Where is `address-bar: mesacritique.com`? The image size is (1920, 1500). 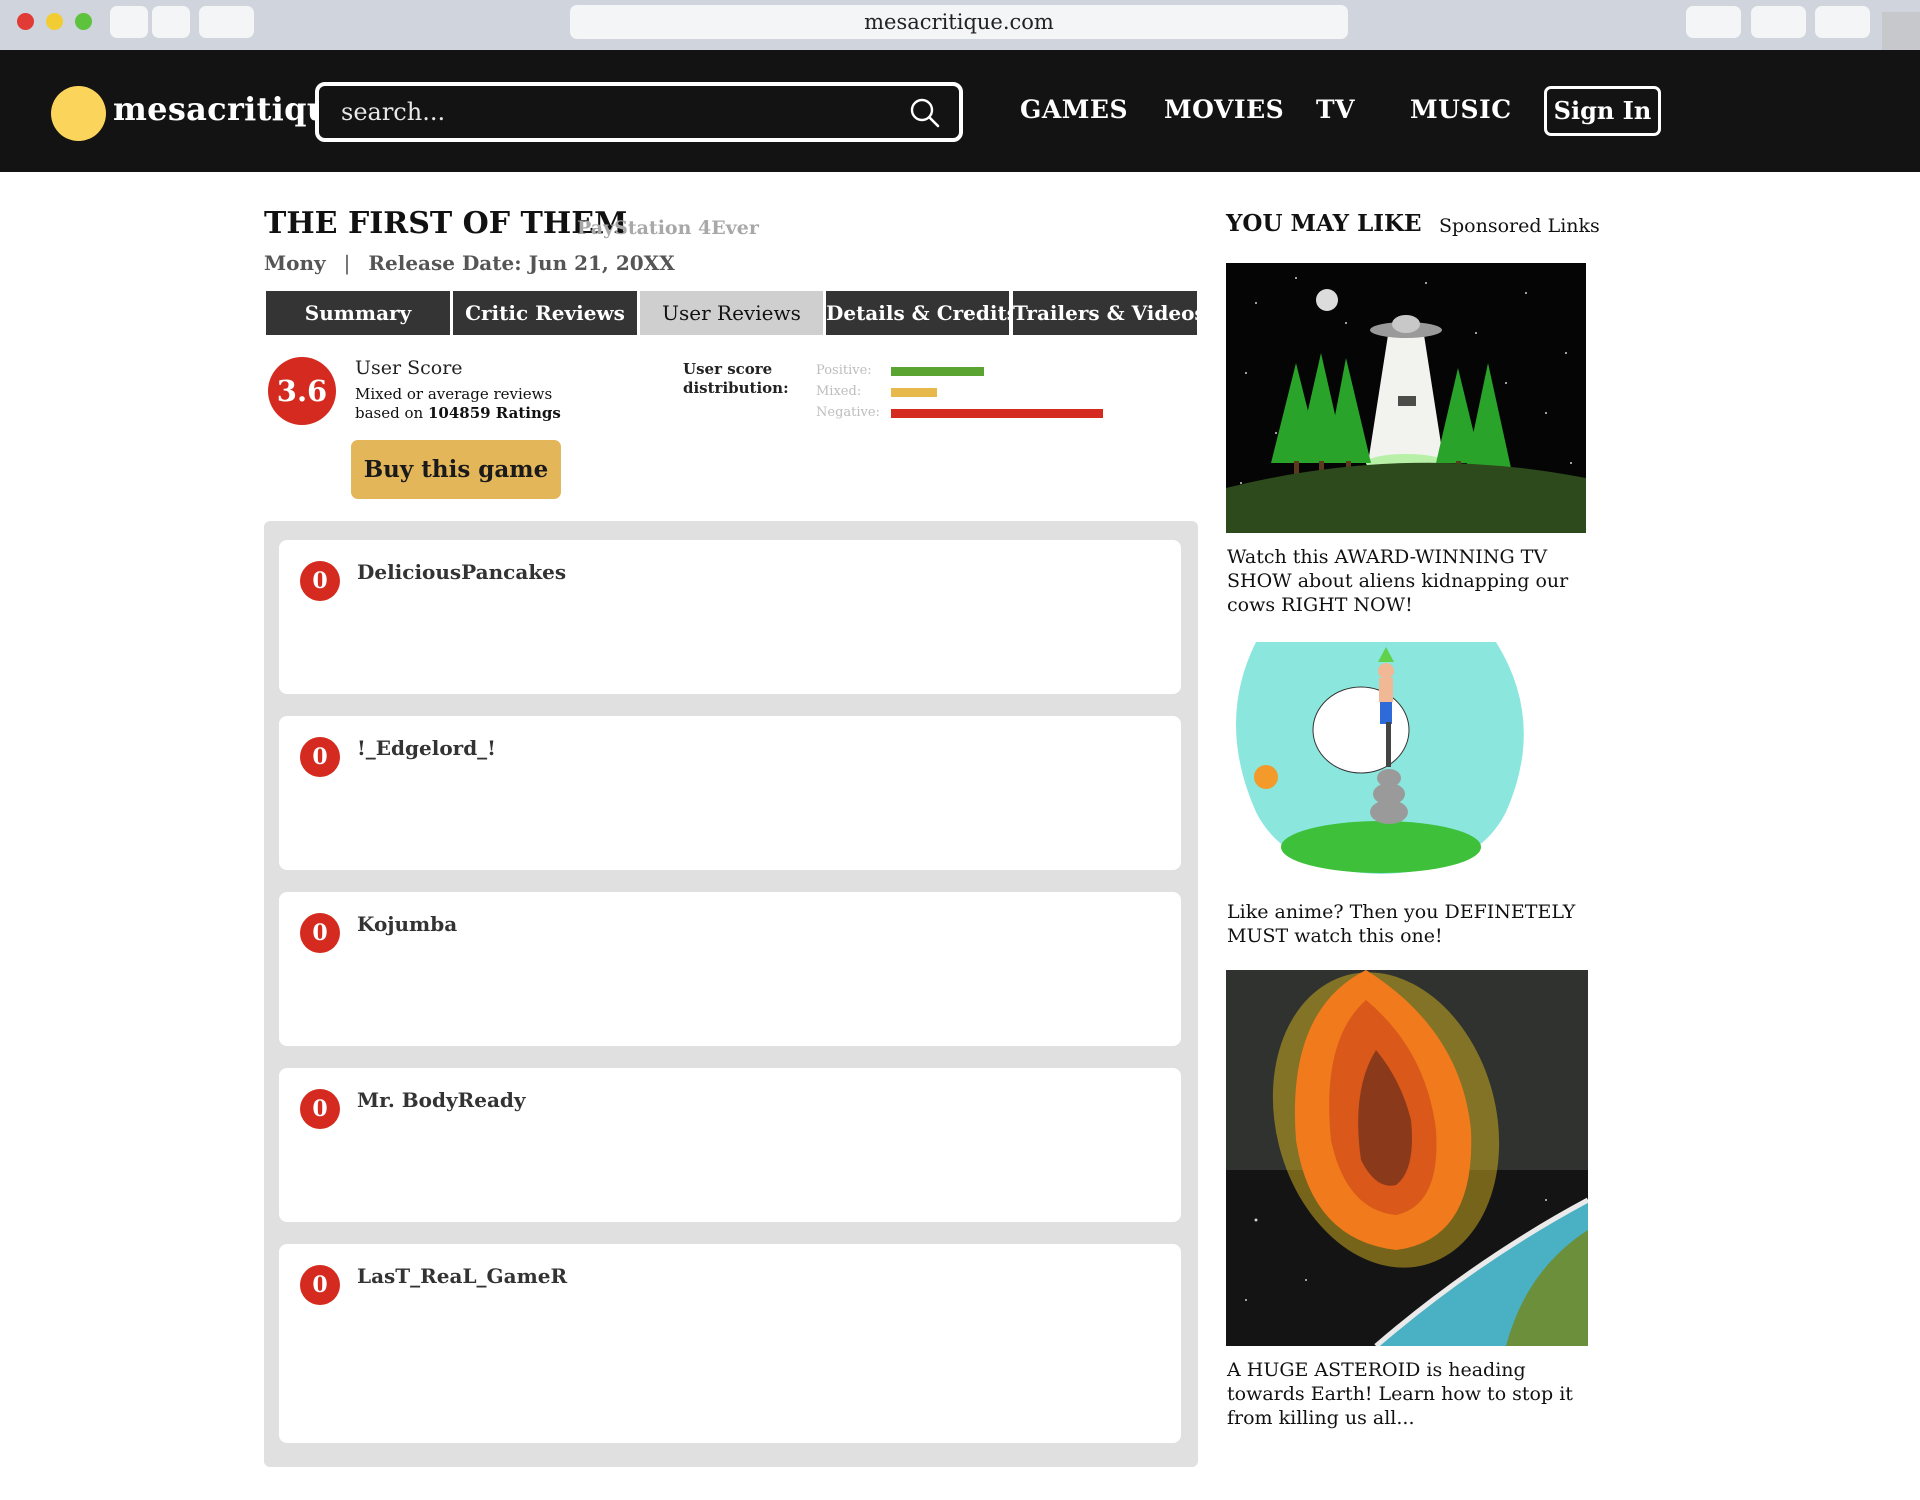
address-bar: mesacritique.com is located at coordinates (959, 22).